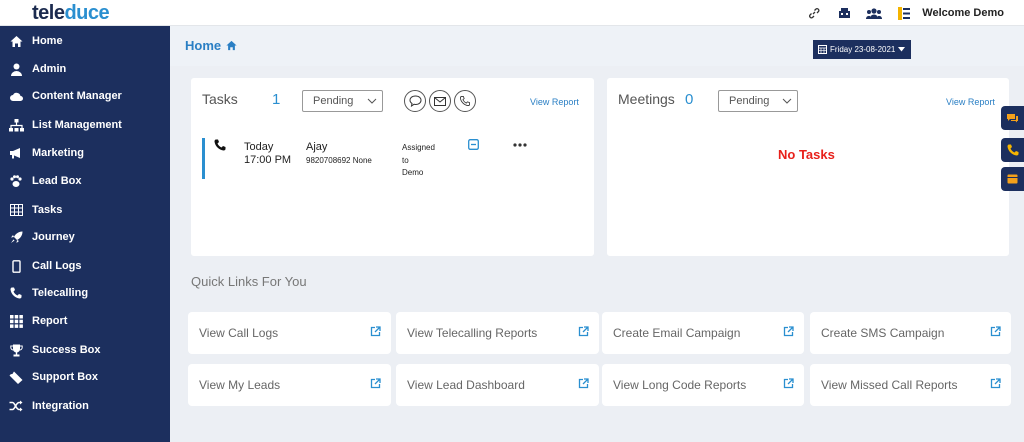 This screenshot has width=1024, height=442. What do you see at coordinates (405, 160) in the screenshot?
I see `task-assigned-to: to` at bounding box center [405, 160].